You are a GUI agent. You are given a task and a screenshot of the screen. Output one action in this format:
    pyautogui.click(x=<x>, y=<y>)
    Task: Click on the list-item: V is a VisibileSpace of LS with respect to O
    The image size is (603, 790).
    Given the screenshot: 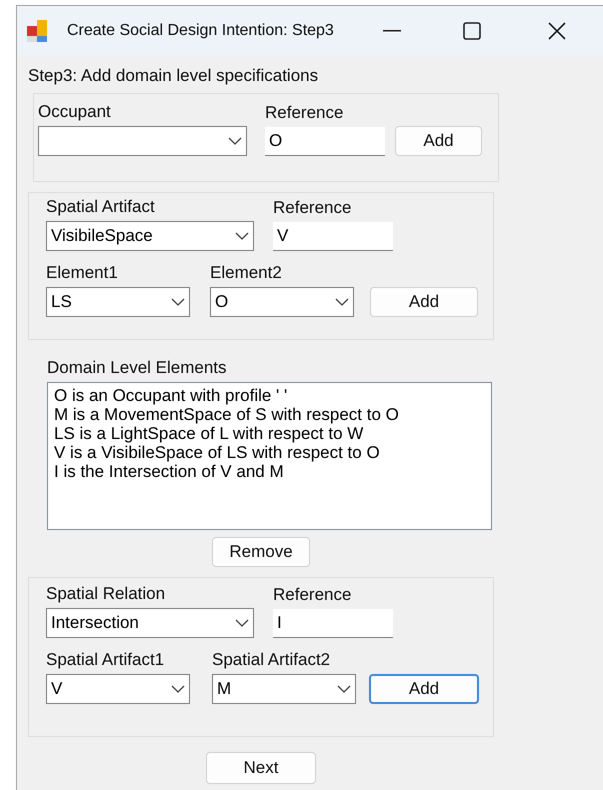 What is the action you would take?
    pyautogui.click(x=272, y=452)
    